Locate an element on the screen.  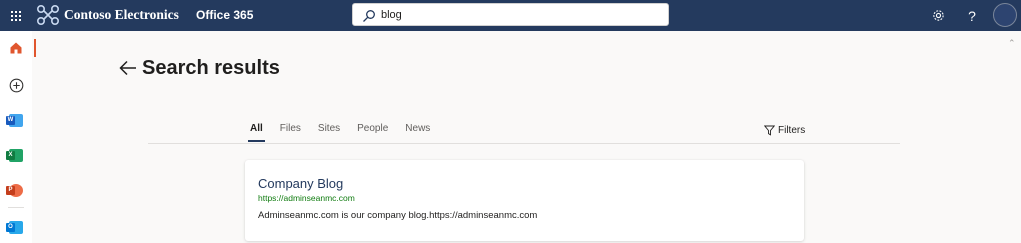
filters-button: Filters is located at coordinates (784, 130).